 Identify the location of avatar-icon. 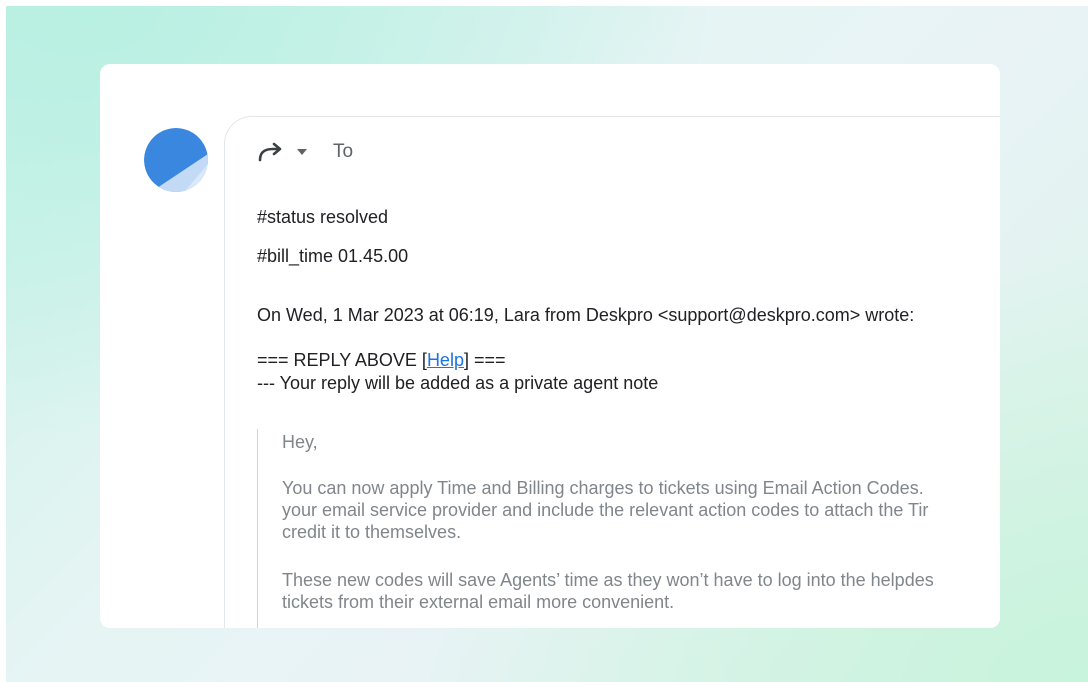
(176, 160).